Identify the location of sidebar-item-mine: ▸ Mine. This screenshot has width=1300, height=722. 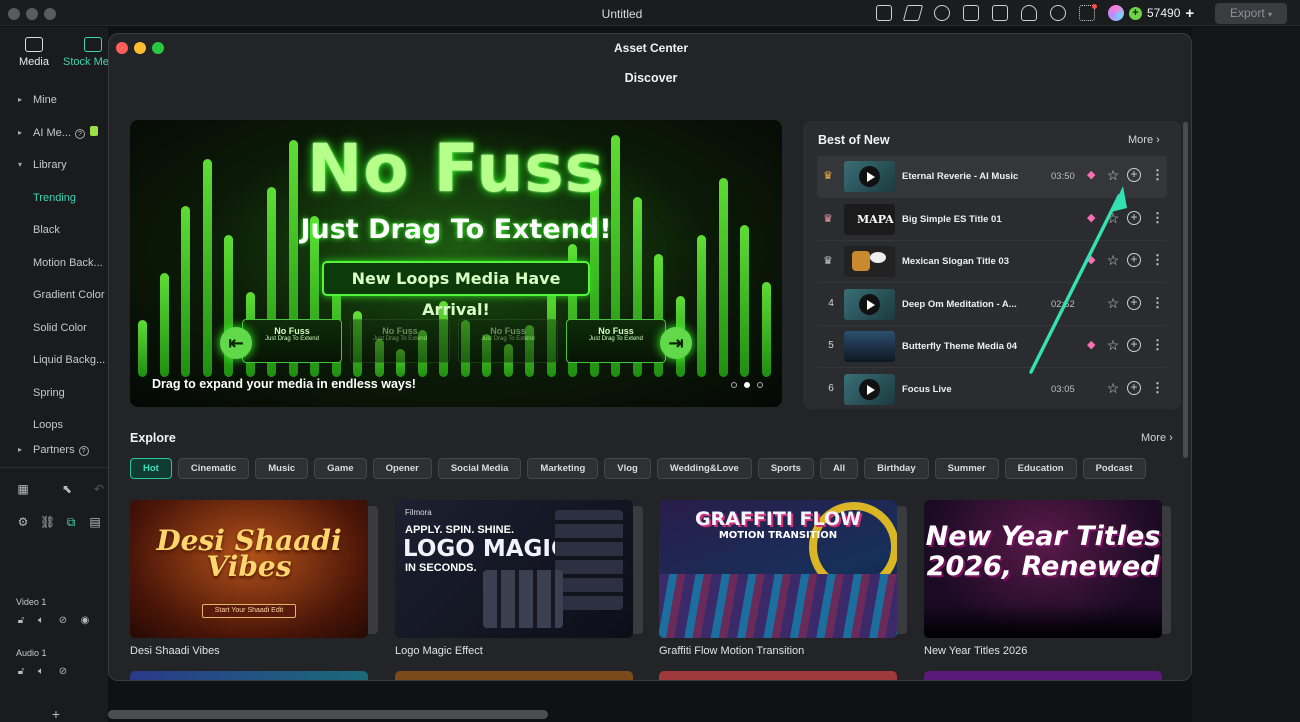
(54, 100).